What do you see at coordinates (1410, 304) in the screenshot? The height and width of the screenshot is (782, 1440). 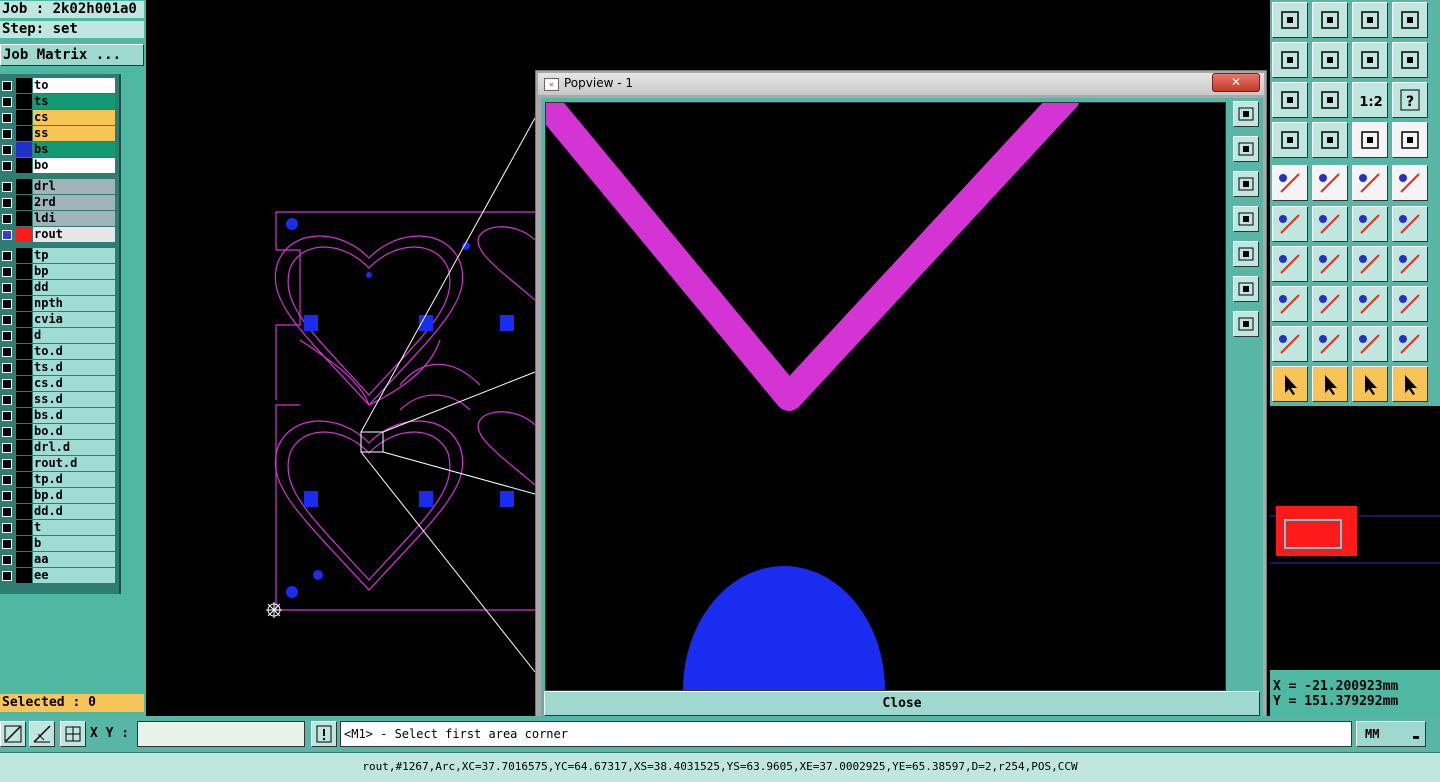 I see `multi-pad-tool` at bounding box center [1410, 304].